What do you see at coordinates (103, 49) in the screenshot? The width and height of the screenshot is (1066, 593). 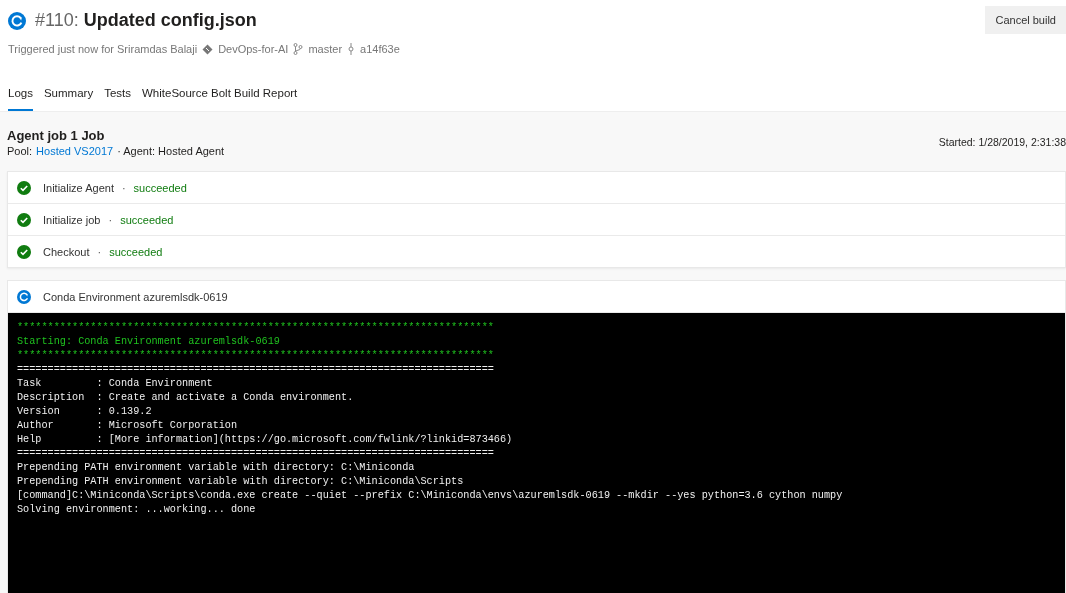 I see `trigger-text: Triggered just now for Sriramdas Balaji` at bounding box center [103, 49].